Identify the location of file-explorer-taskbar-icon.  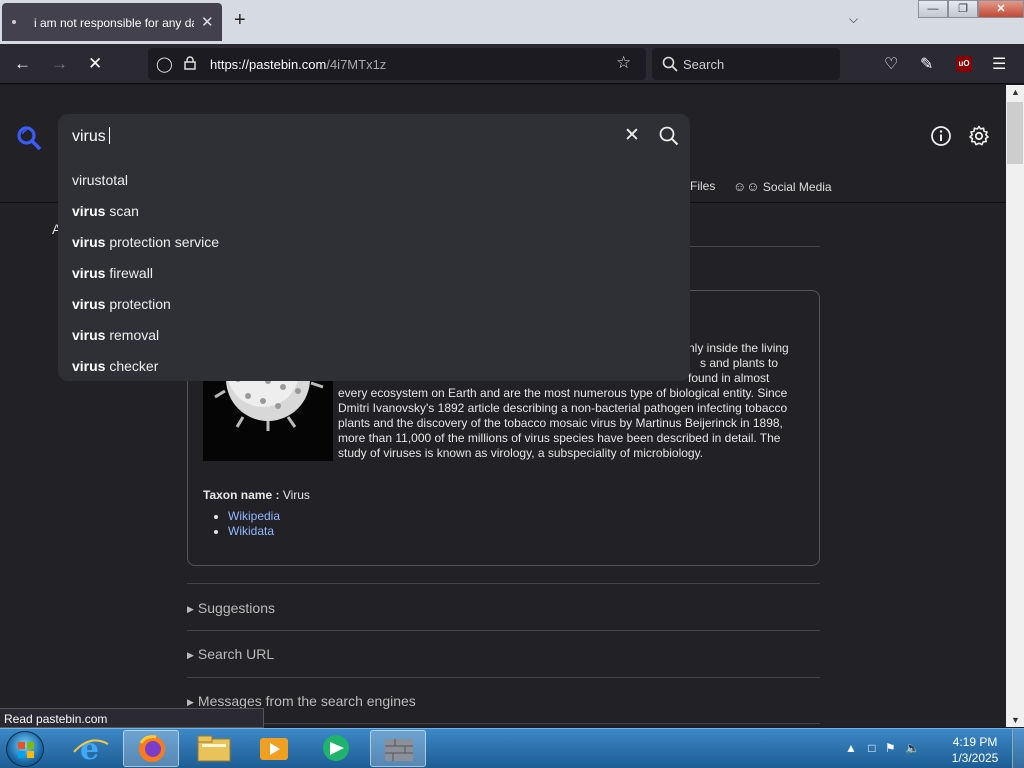
(214, 748).